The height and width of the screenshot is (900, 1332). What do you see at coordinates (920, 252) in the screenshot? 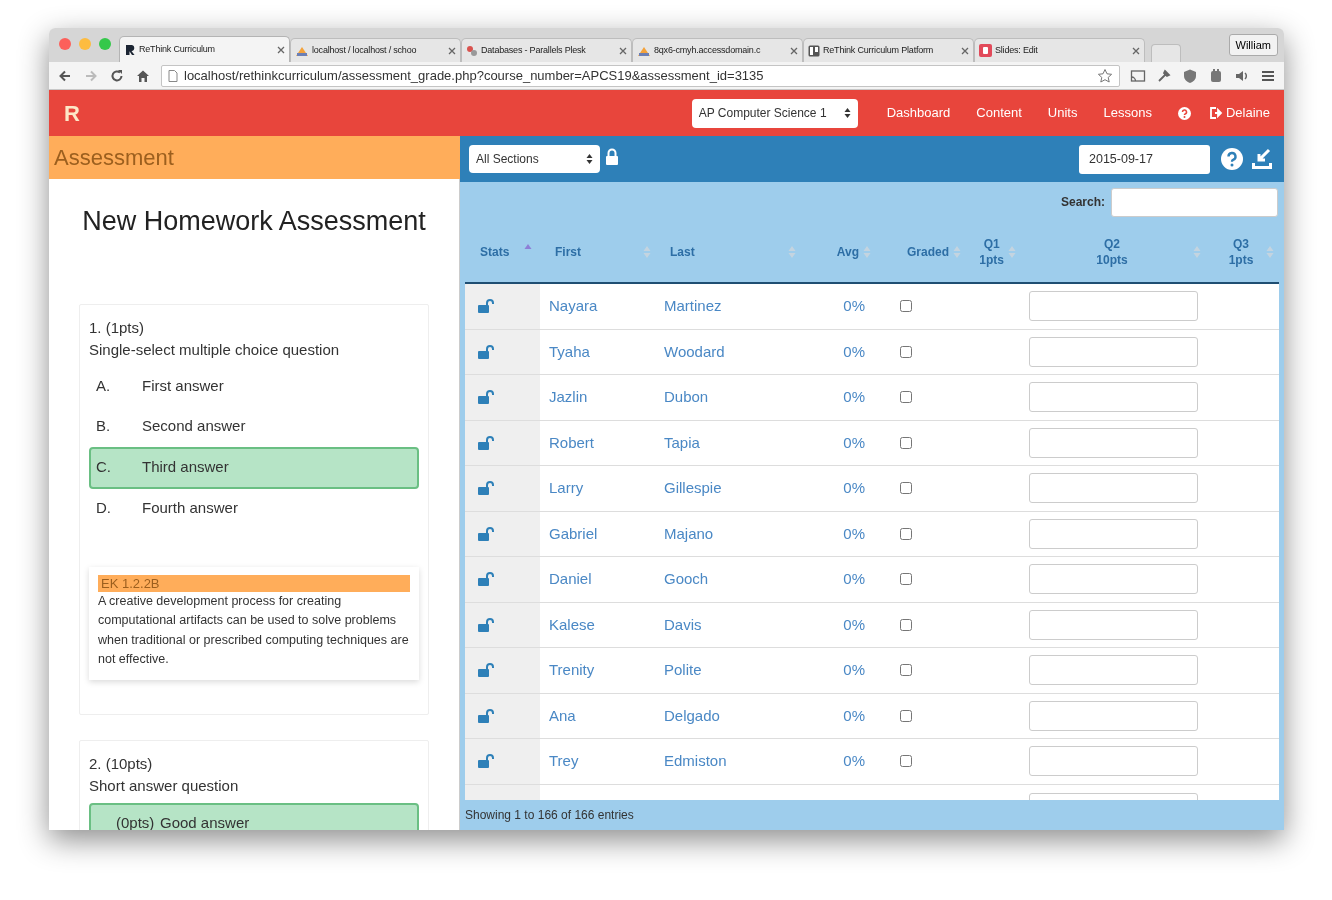
I see `column-header: Graded` at bounding box center [920, 252].